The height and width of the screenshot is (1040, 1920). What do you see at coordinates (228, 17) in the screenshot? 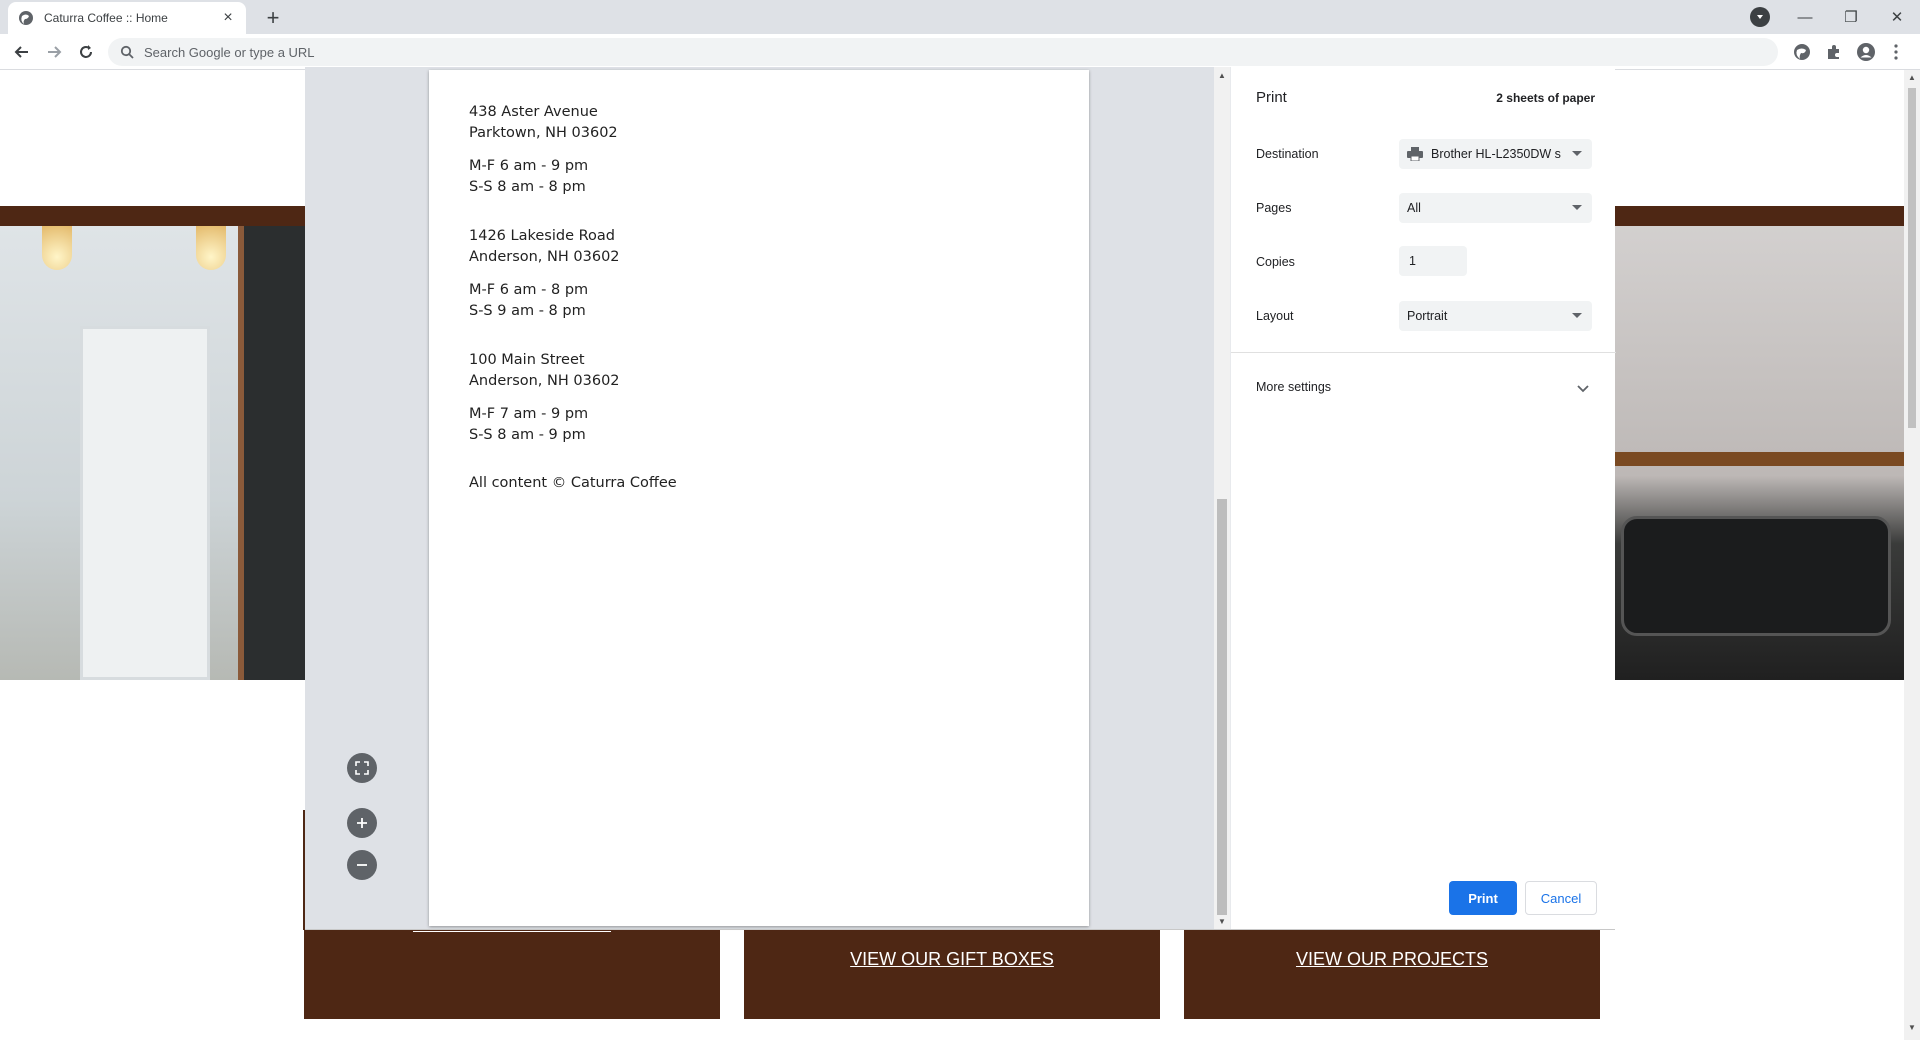
I see `tab-close-icon: ×` at bounding box center [228, 17].